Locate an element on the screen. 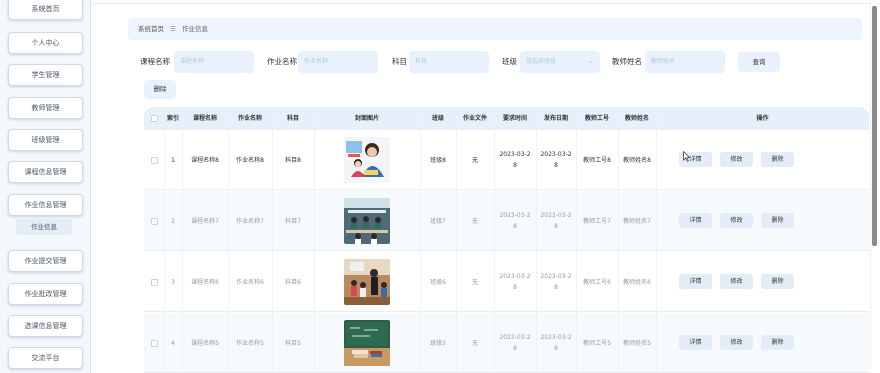 Image resolution: width=880 pixels, height=373 pixels. row-publish-date: 2023-03-2 8 is located at coordinates (556, 221).